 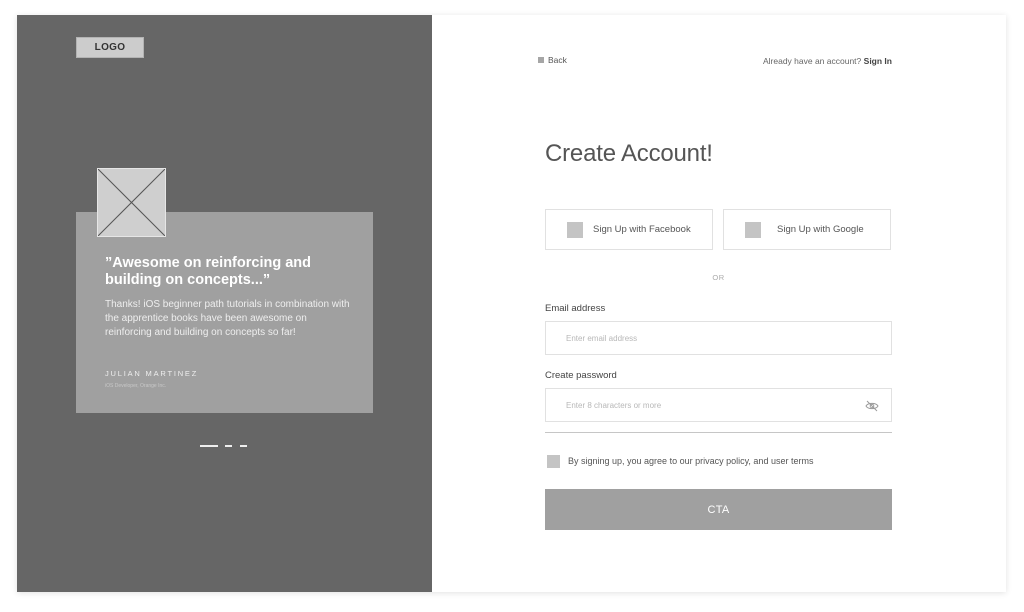 I want to click on back-label: Back, so click(x=557, y=60).